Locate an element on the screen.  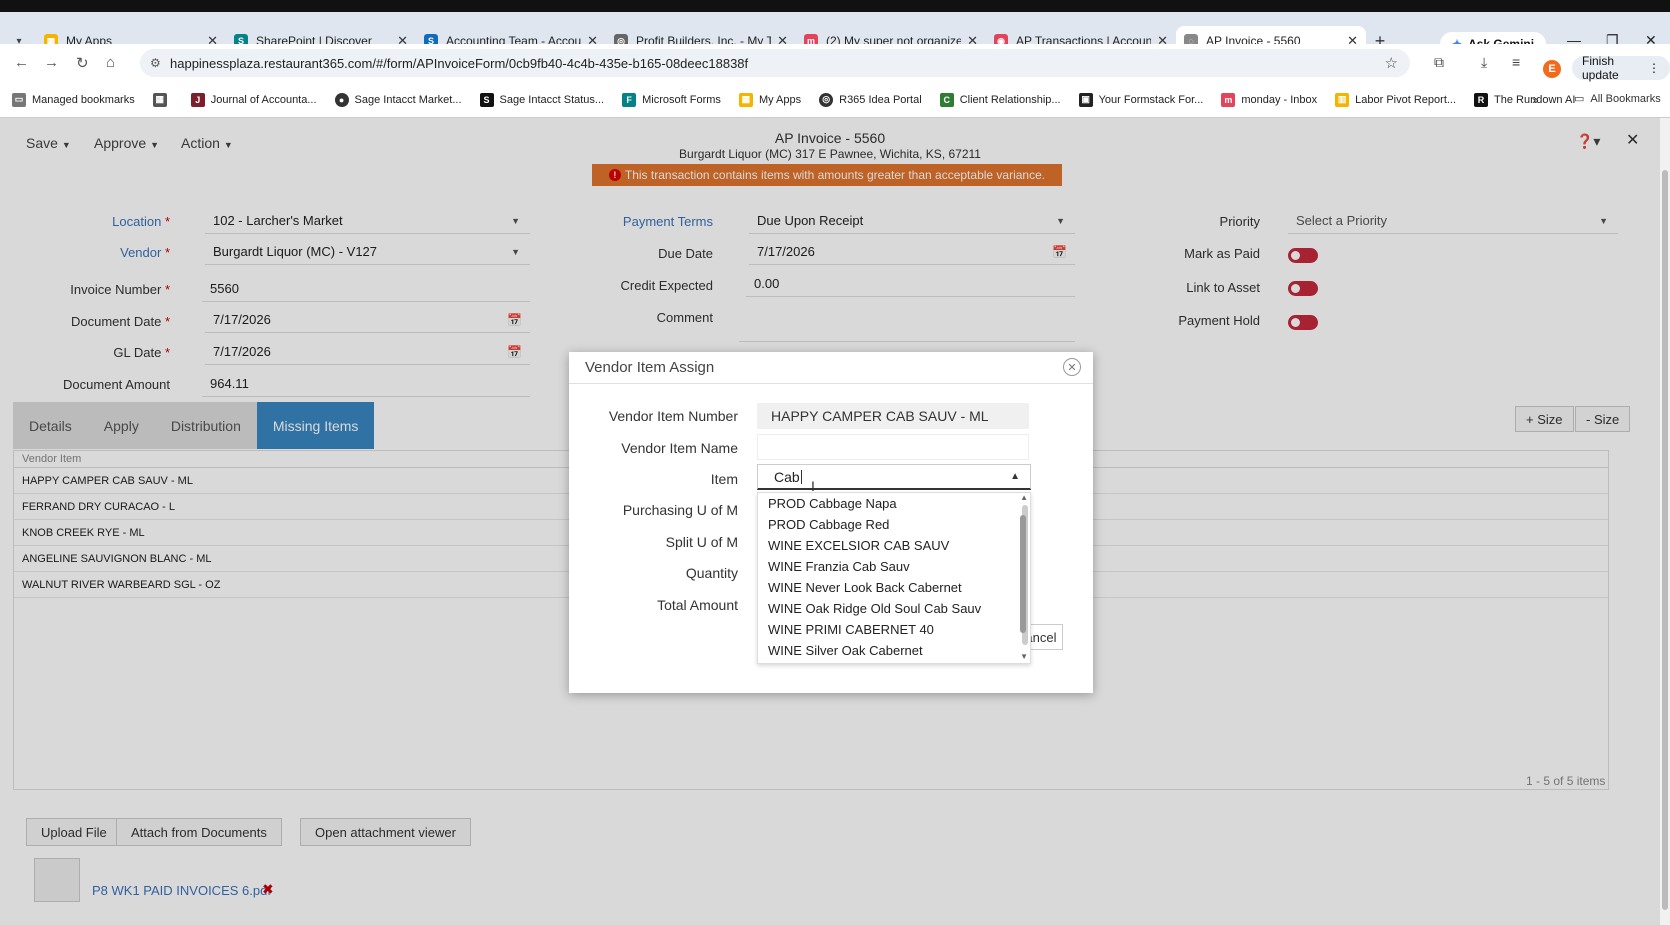
bookmark-favicon-icon: J is located at coordinates (197, 99).